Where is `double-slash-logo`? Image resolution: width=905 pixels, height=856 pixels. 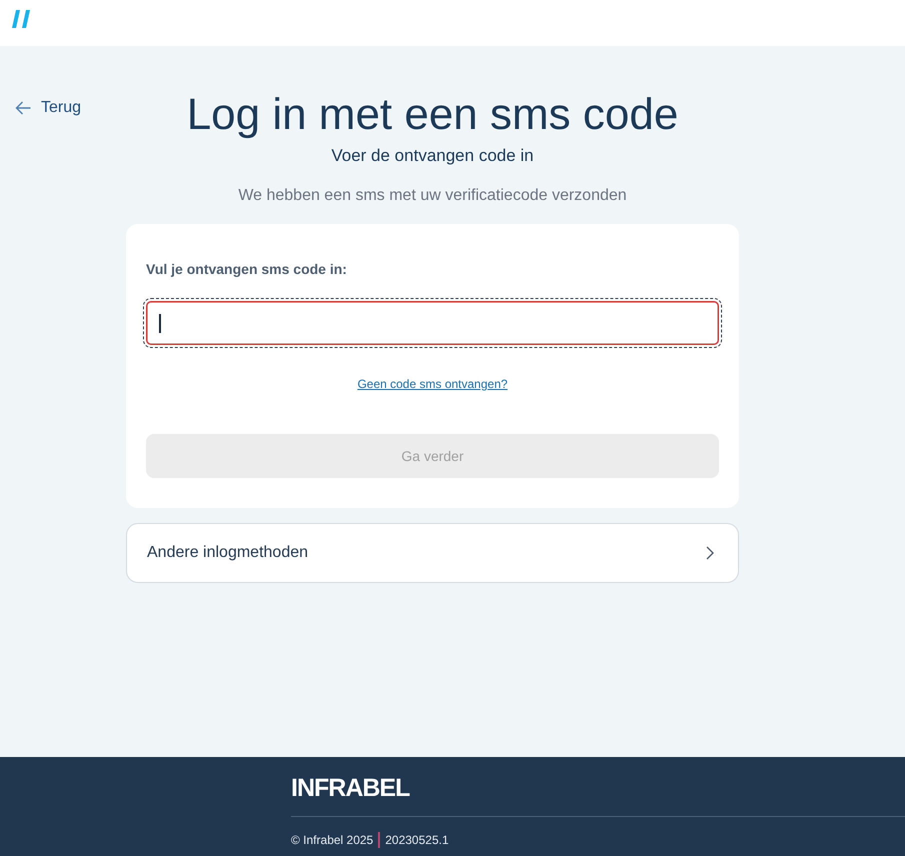 double-slash-logo is located at coordinates (21, 19).